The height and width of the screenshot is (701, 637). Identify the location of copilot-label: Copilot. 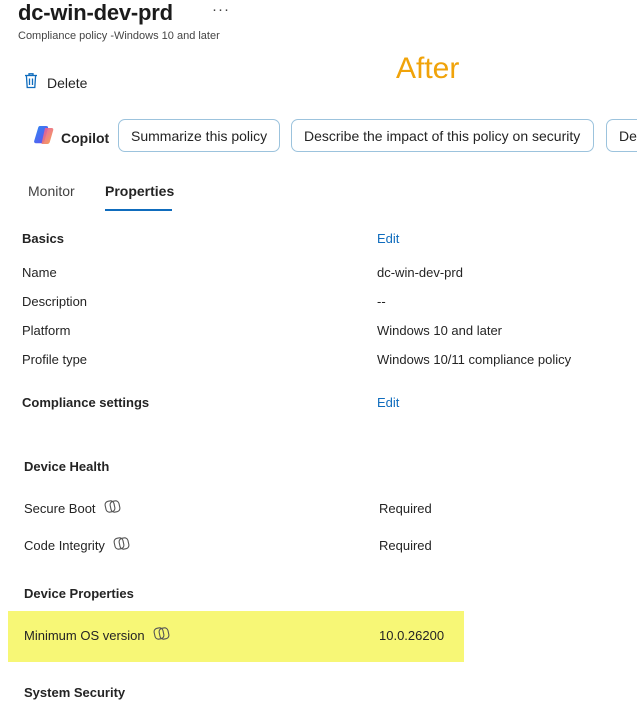
(85, 137).